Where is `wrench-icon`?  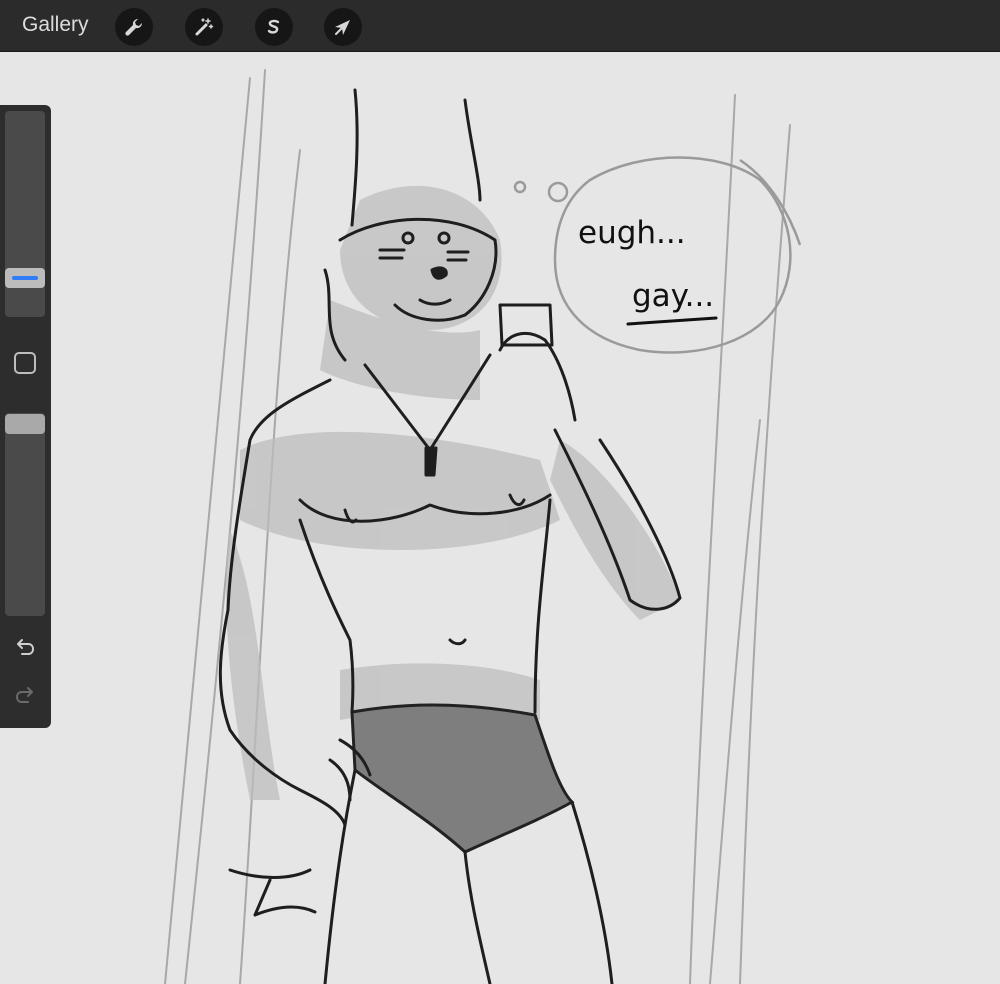 wrench-icon is located at coordinates (134, 27).